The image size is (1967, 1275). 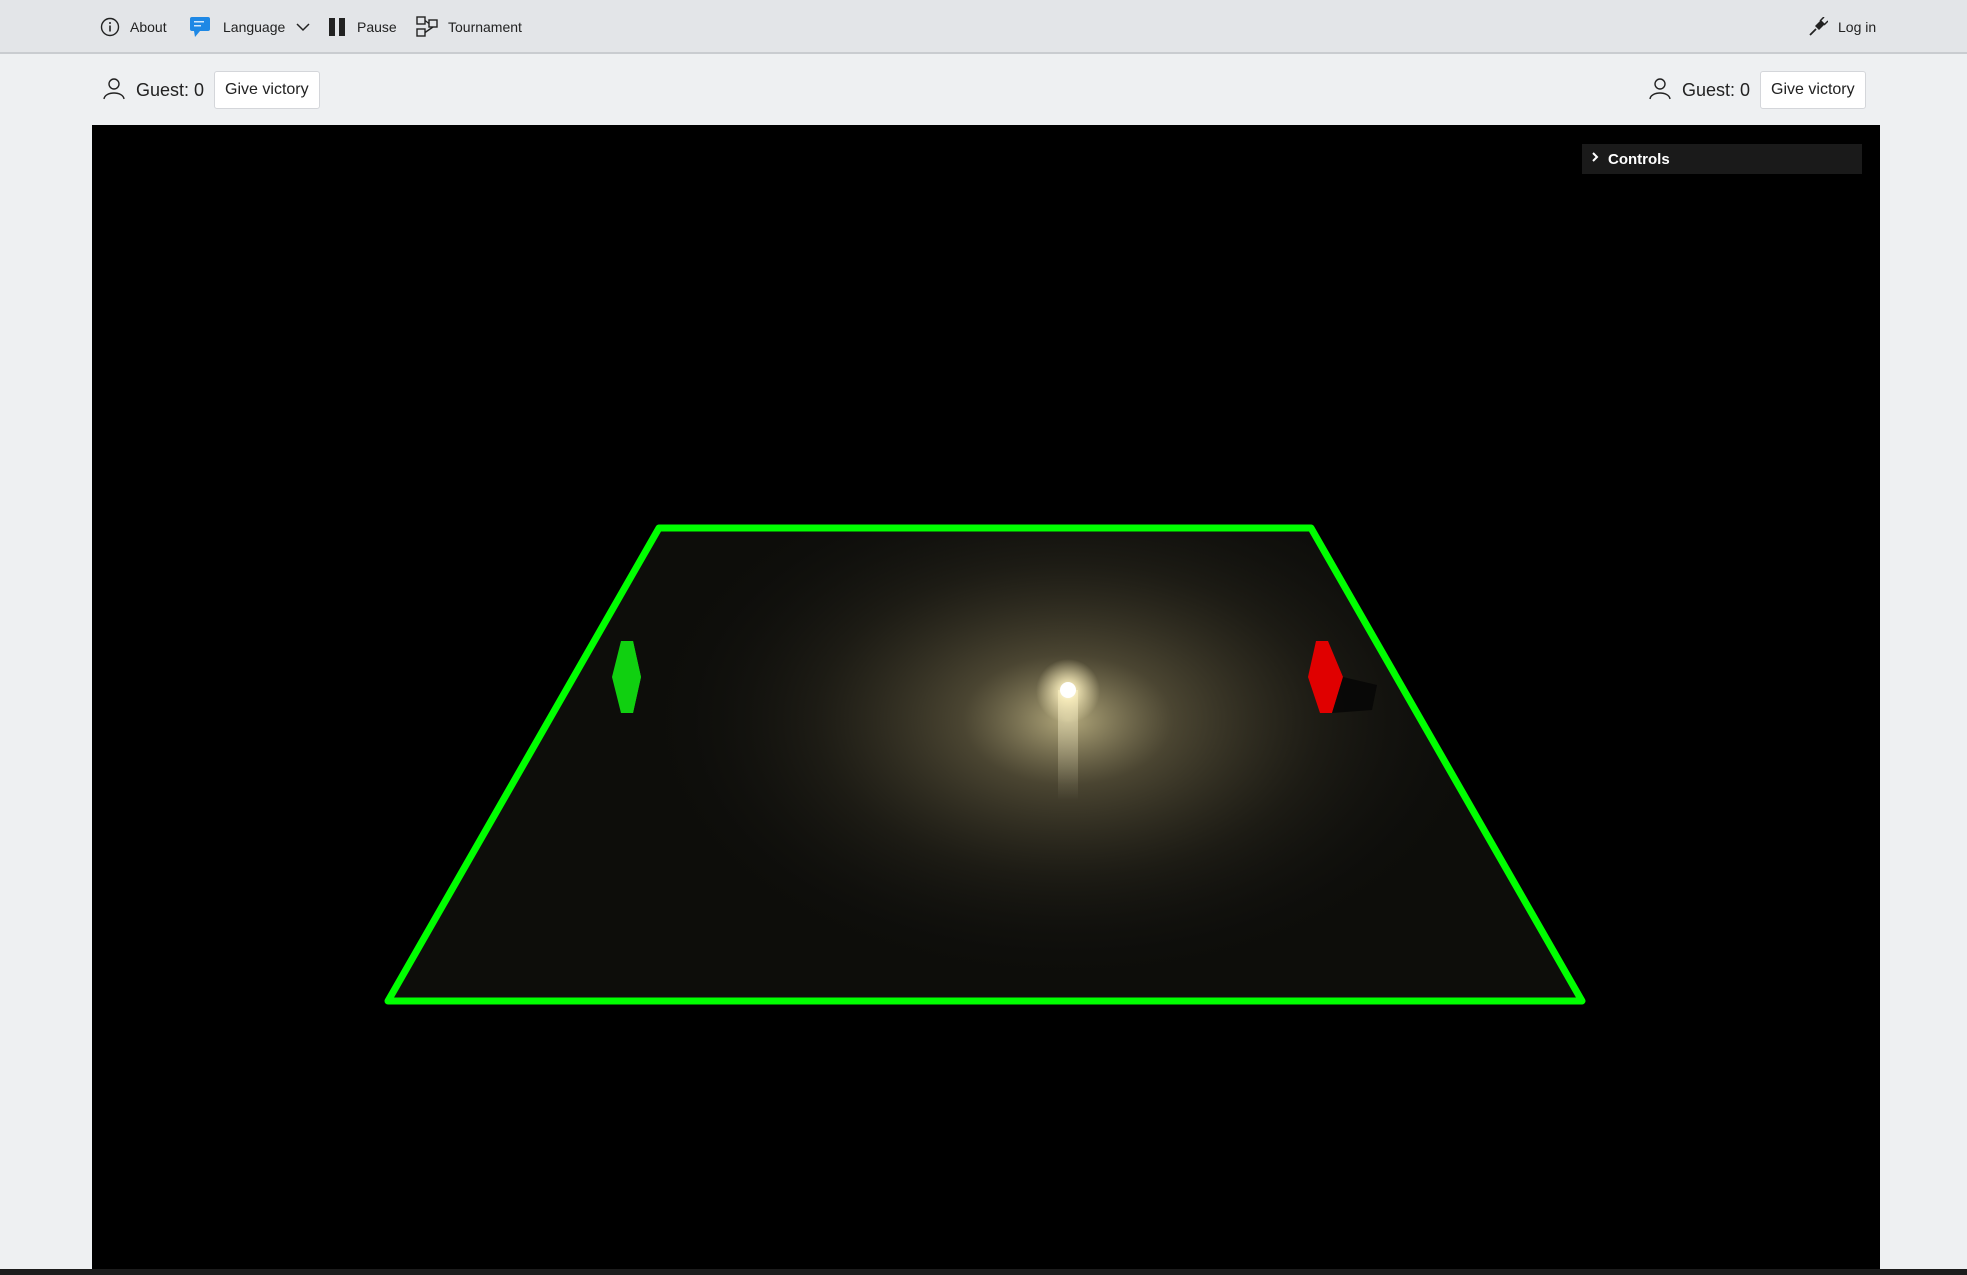 What do you see at coordinates (427, 27) in the screenshot?
I see `tournament-bracket-icon` at bounding box center [427, 27].